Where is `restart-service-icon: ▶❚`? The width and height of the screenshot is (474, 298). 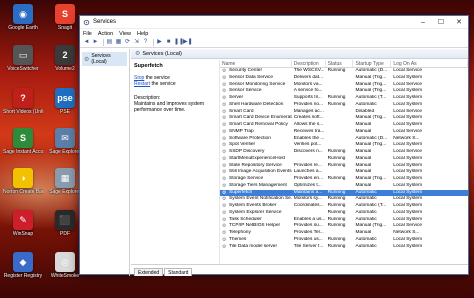 restart-service-icon: ▶❚ is located at coordinates (188, 42).